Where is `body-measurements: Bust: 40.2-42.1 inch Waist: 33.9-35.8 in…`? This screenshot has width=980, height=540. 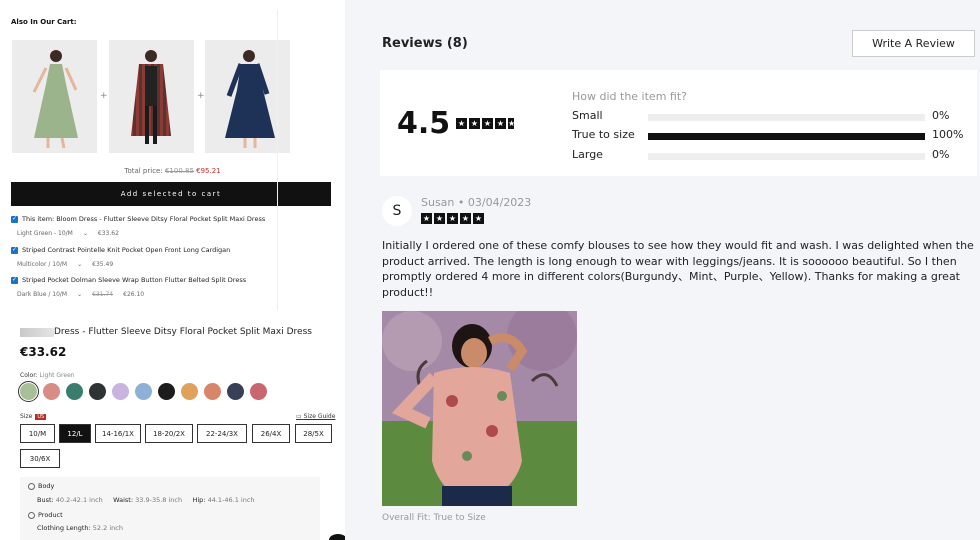 body-measurements: Bust: 40.2-42.1 inch Waist: 33.9-35.8 in… is located at coordinates (146, 500).